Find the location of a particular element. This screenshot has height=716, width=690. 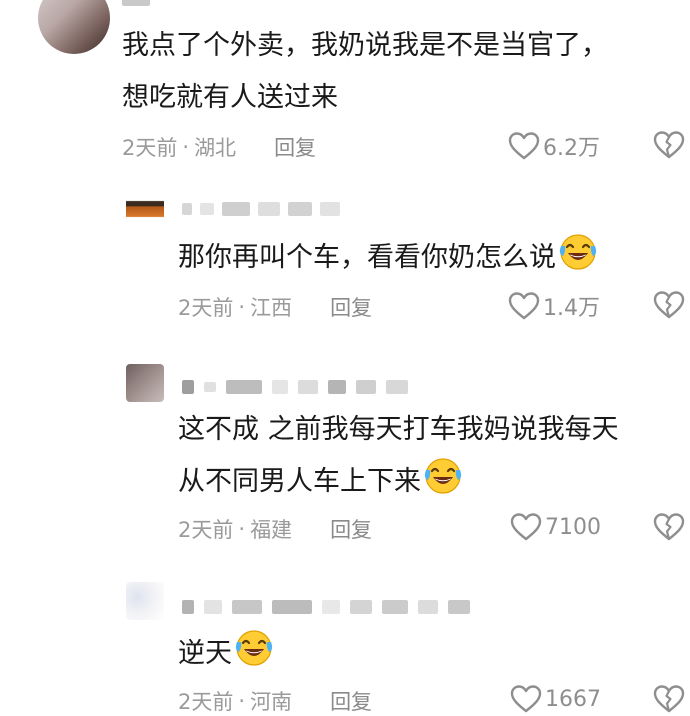

comment-text-line: 想吃就有人送过来 is located at coordinates (230, 97).